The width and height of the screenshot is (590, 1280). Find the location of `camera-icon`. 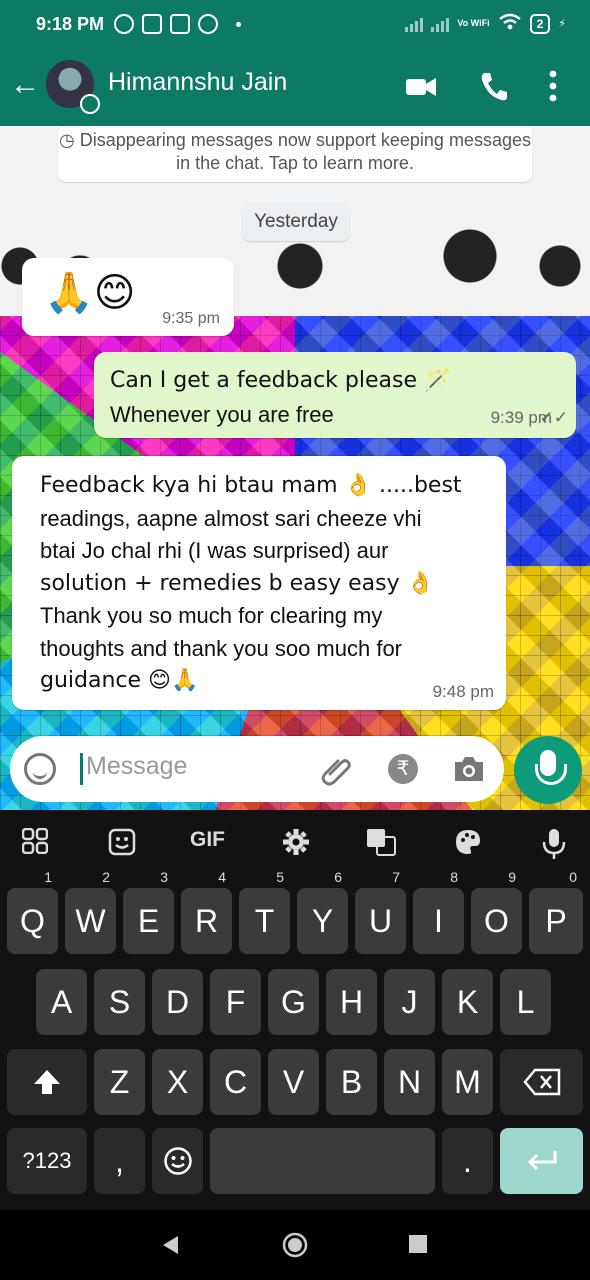

camera-icon is located at coordinates (469, 772).